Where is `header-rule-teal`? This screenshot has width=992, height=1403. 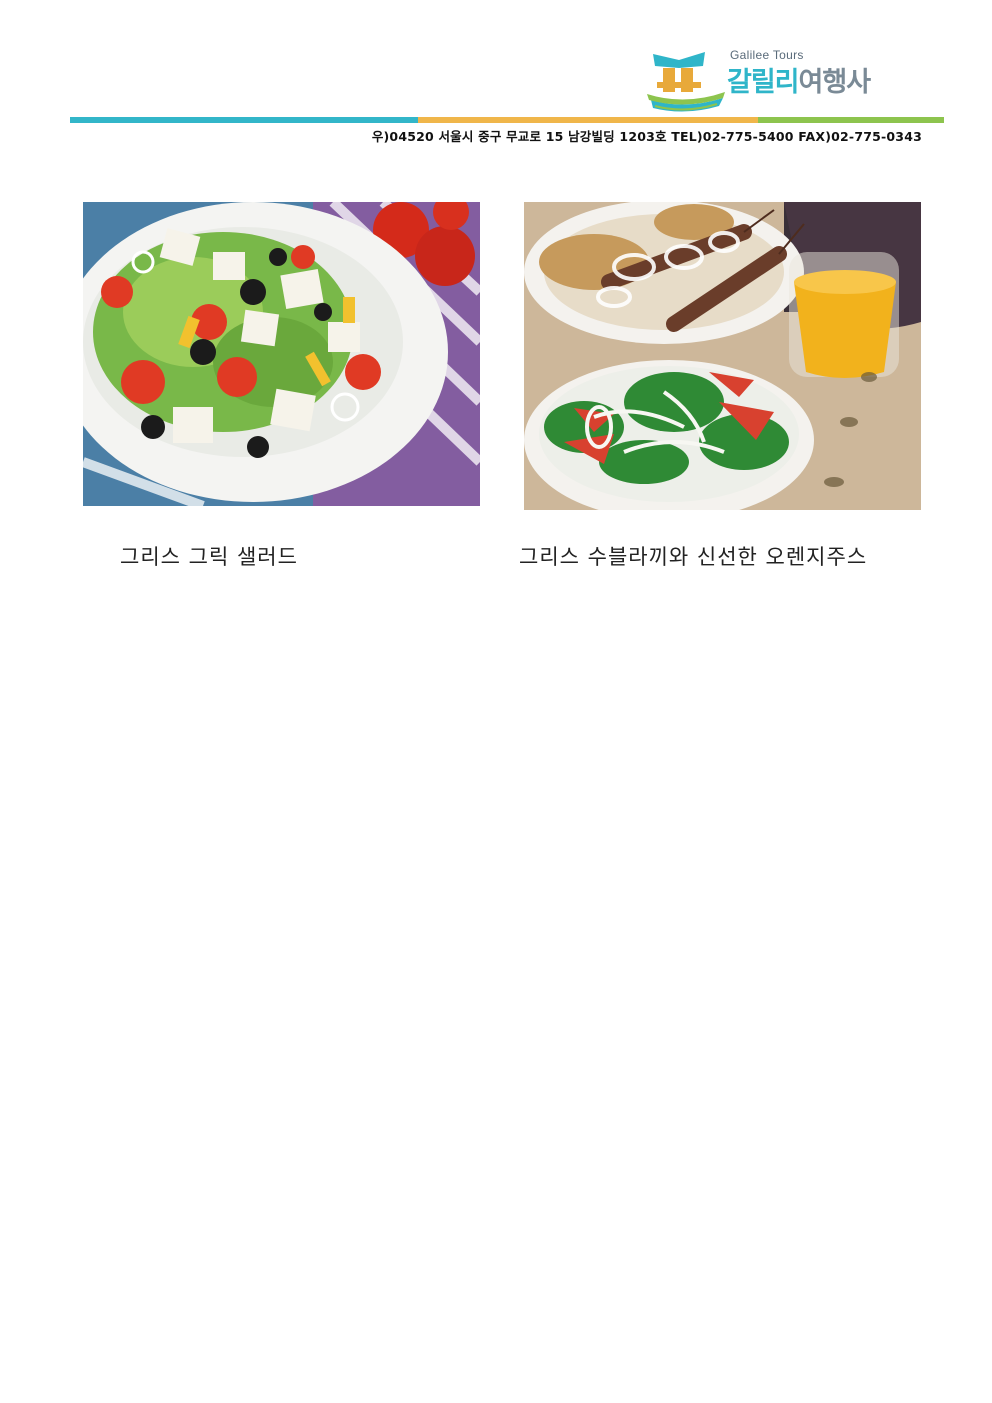
header-rule-teal is located at coordinates (244, 120).